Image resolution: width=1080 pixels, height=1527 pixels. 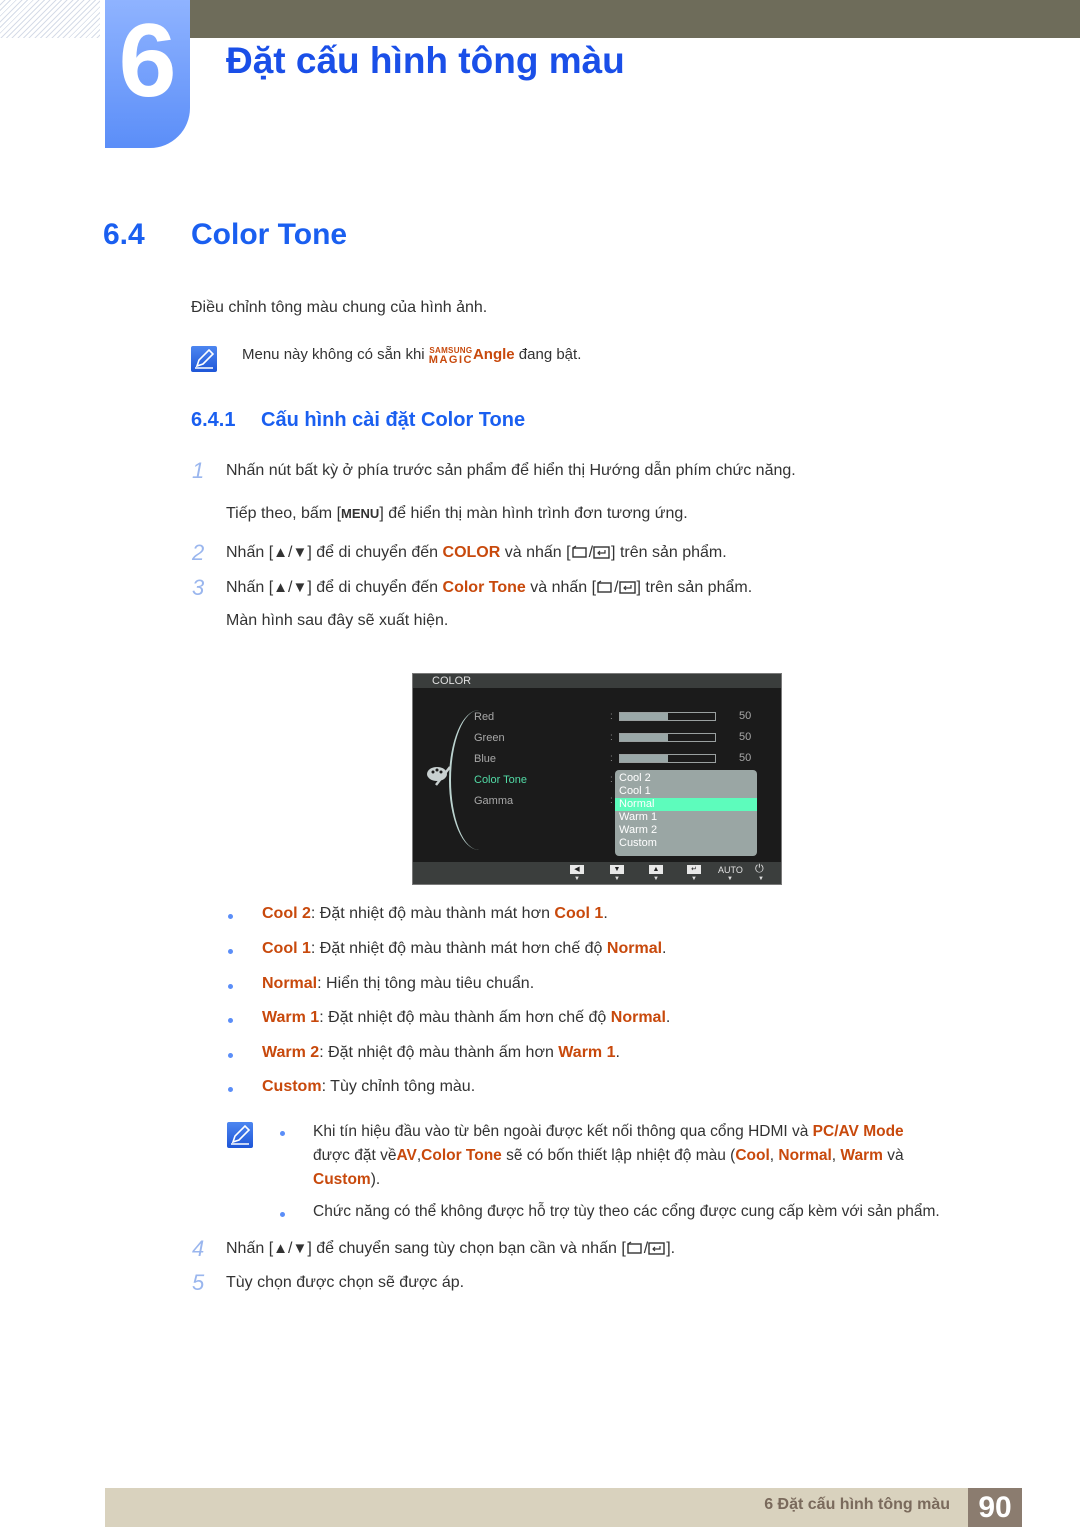 What do you see at coordinates (198, 552) in the screenshot?
I see `step-number: 2` at bounding box center [198, 552].